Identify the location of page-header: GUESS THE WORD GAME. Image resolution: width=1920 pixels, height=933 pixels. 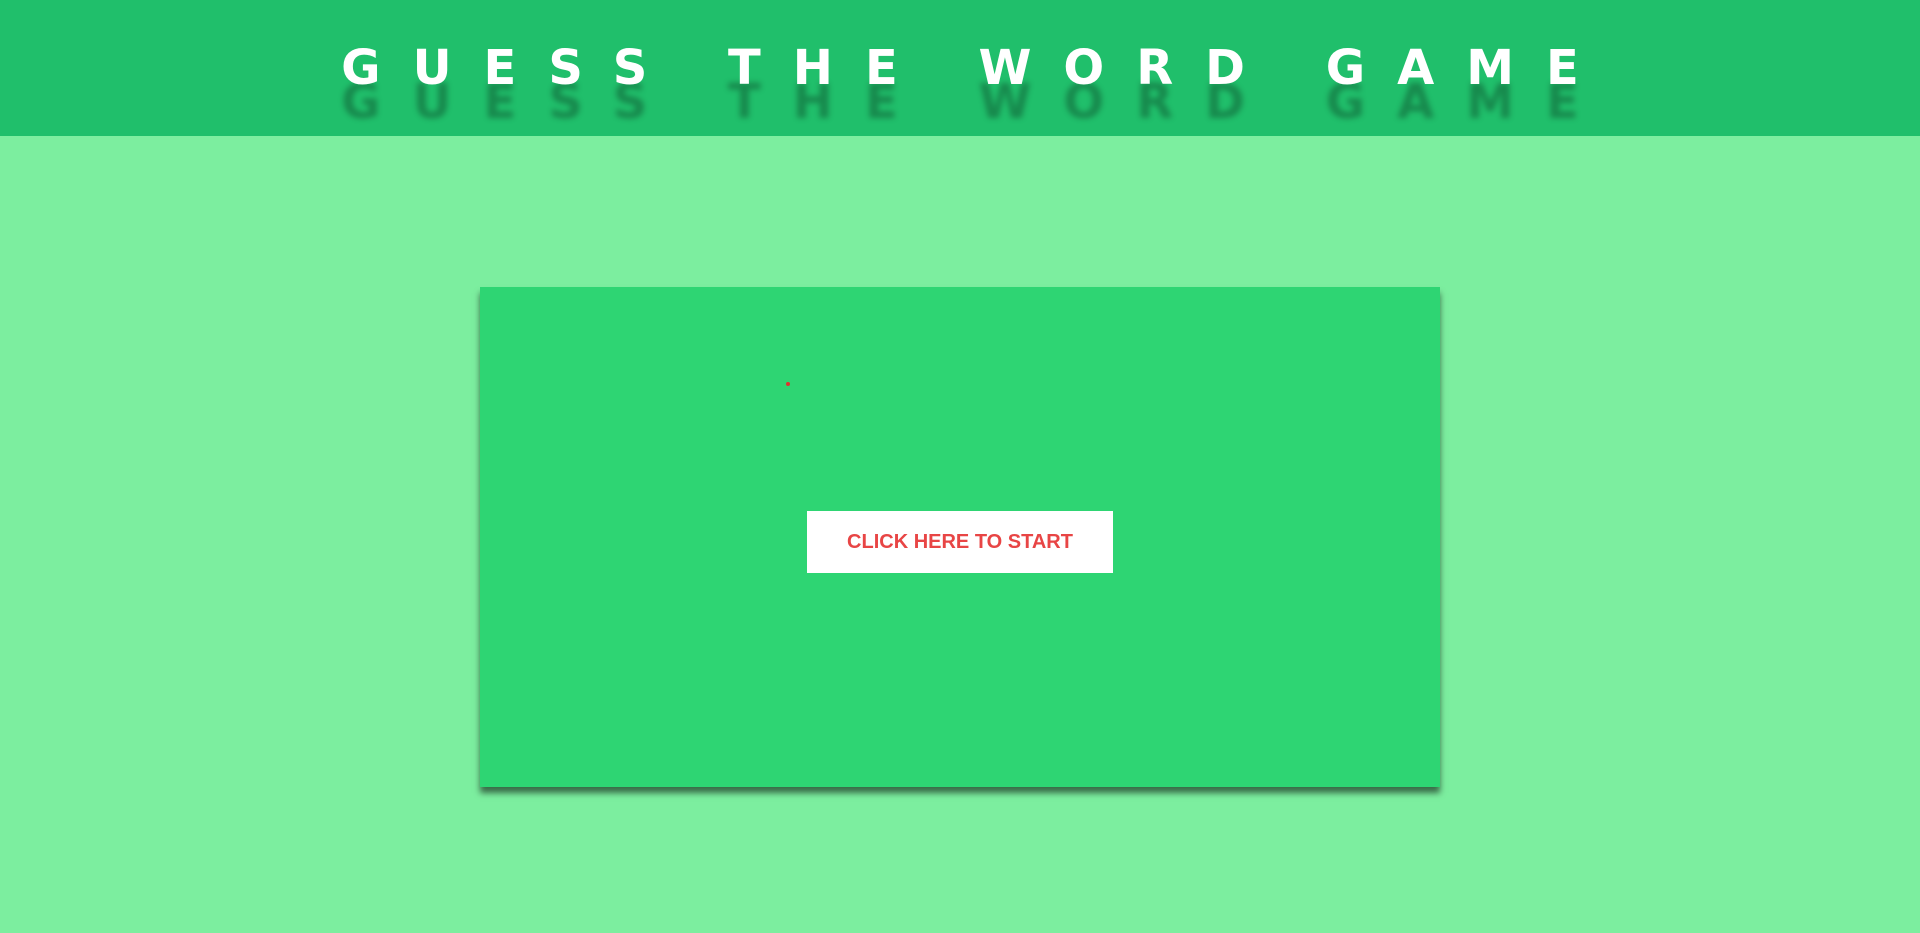
(960, 68).